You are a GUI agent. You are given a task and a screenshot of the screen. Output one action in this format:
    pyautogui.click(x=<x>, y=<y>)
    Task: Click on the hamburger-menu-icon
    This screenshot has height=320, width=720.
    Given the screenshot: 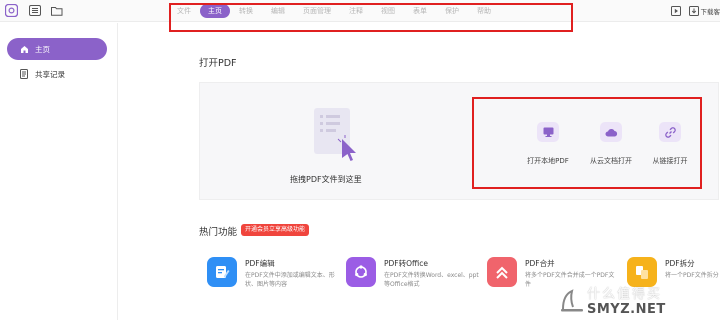 What is the action you would take?
    pyautogui.click(x=34, y=10)
    